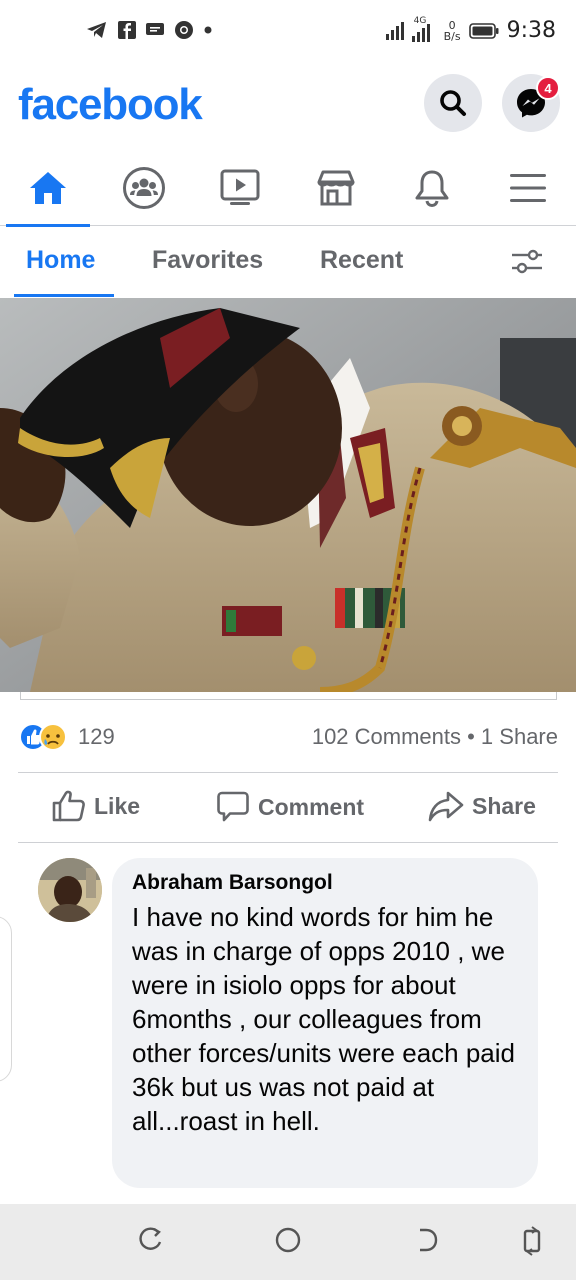  What do you see at coordinates (452, 25) in the screenshot?
I see `network-speed-value: 0` at bounding box center [452, 25].